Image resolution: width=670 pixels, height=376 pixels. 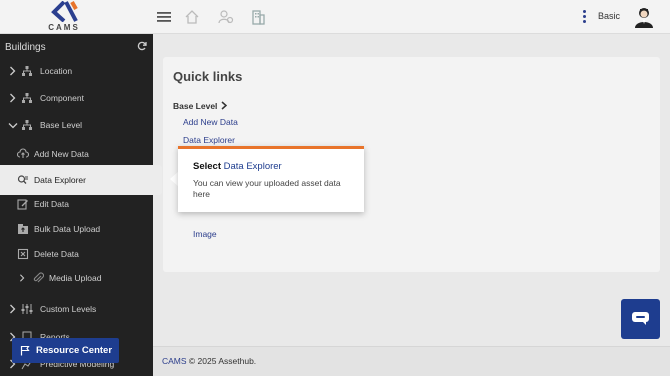 I want to click on resource-center-button: Resource Center, so click(x=65, y=350).